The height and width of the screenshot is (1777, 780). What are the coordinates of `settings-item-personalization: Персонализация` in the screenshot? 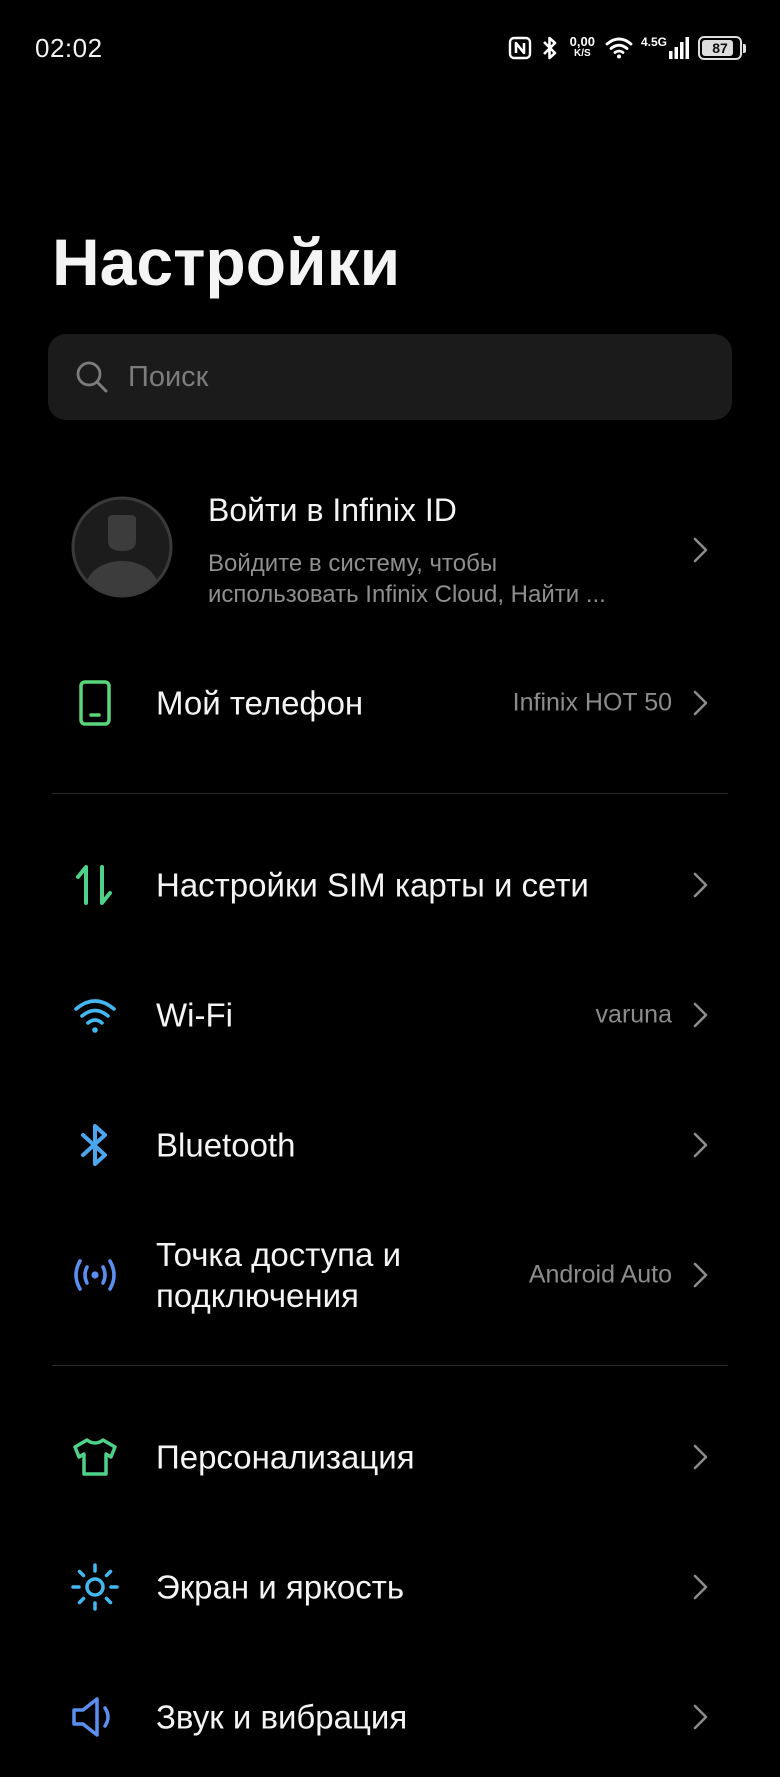 It's located at (390, 1457).